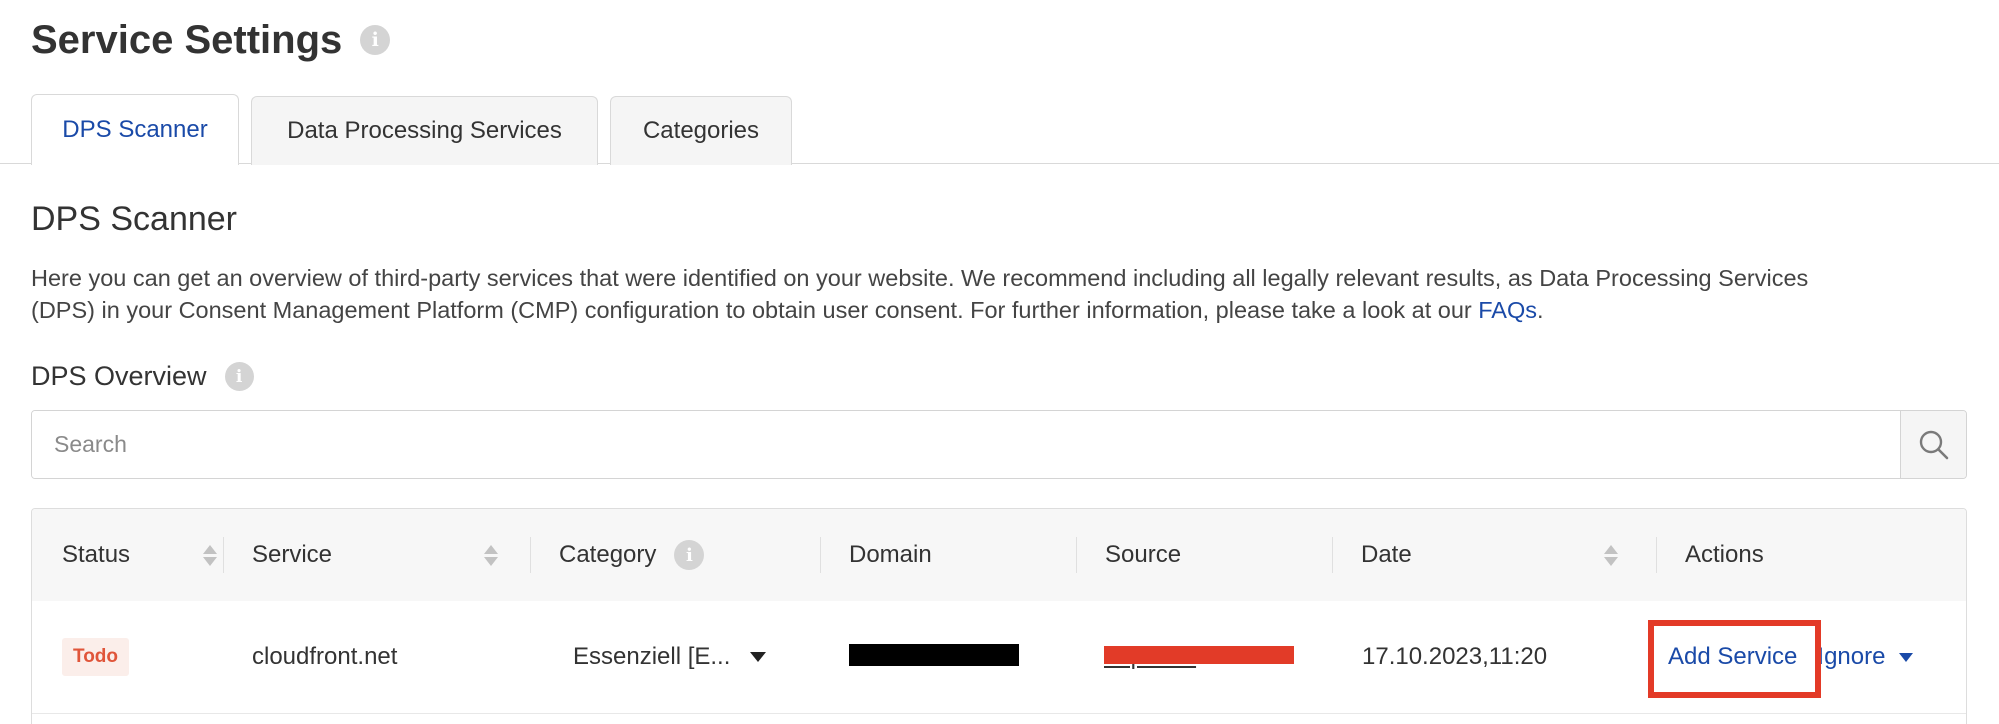 The height and width of the screenshot is (724, 1999). I want to click on description-end: ., so click(1540, 310).